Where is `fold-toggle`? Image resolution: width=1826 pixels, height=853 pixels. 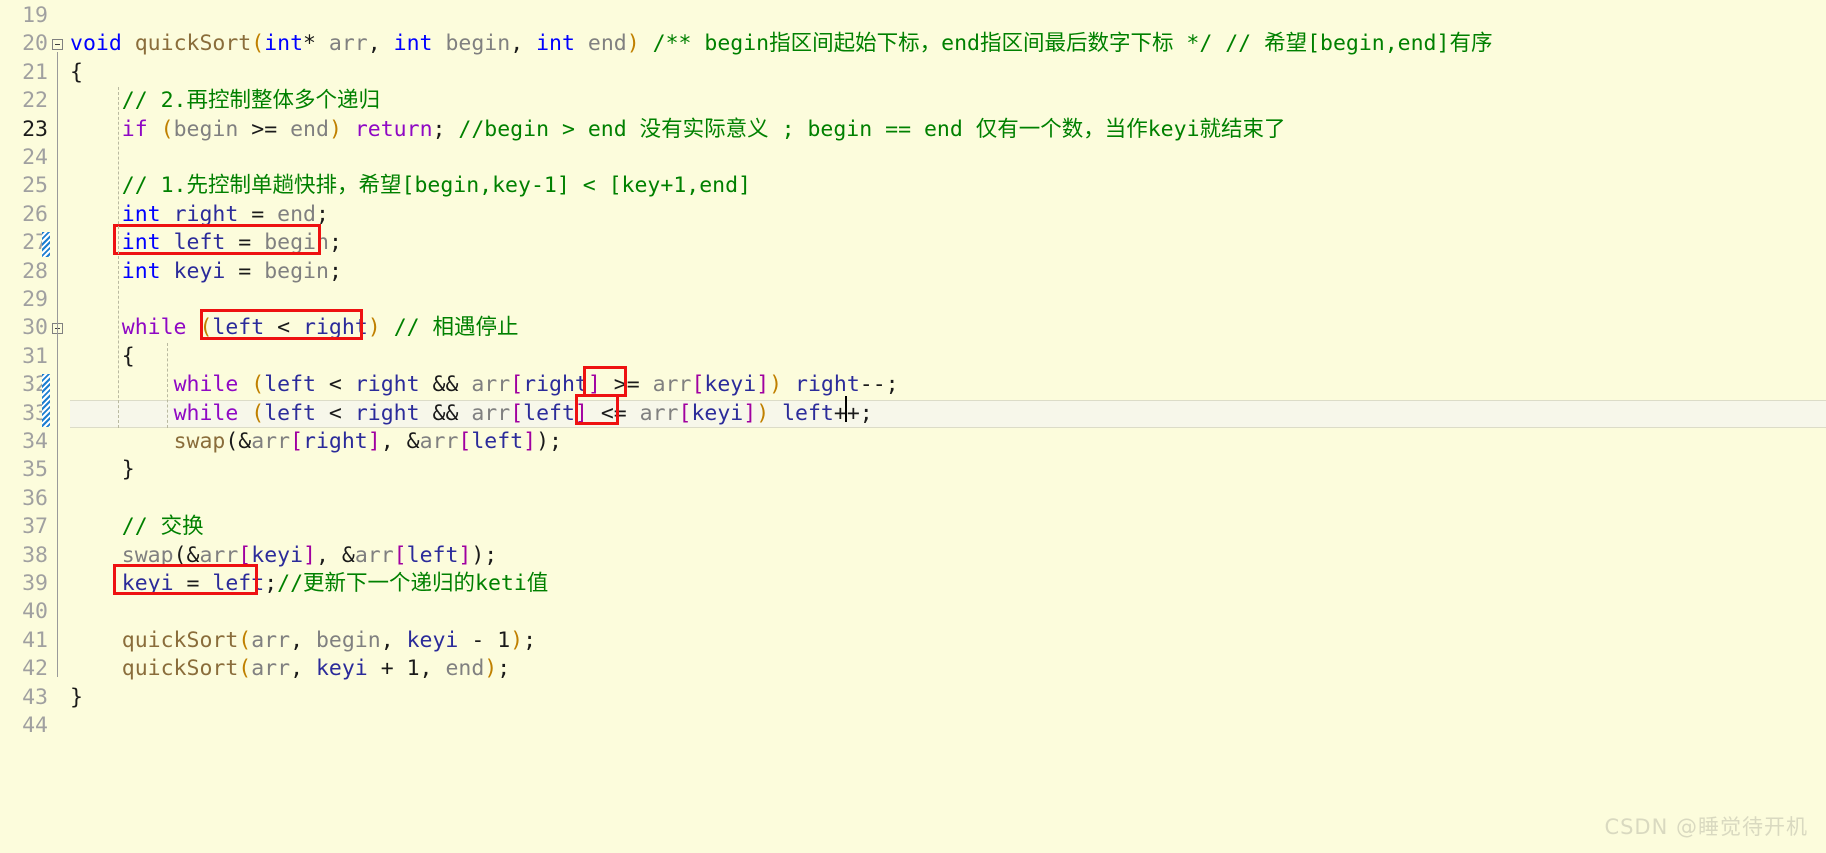
fold-toggle is located at coordinates (57, 45).